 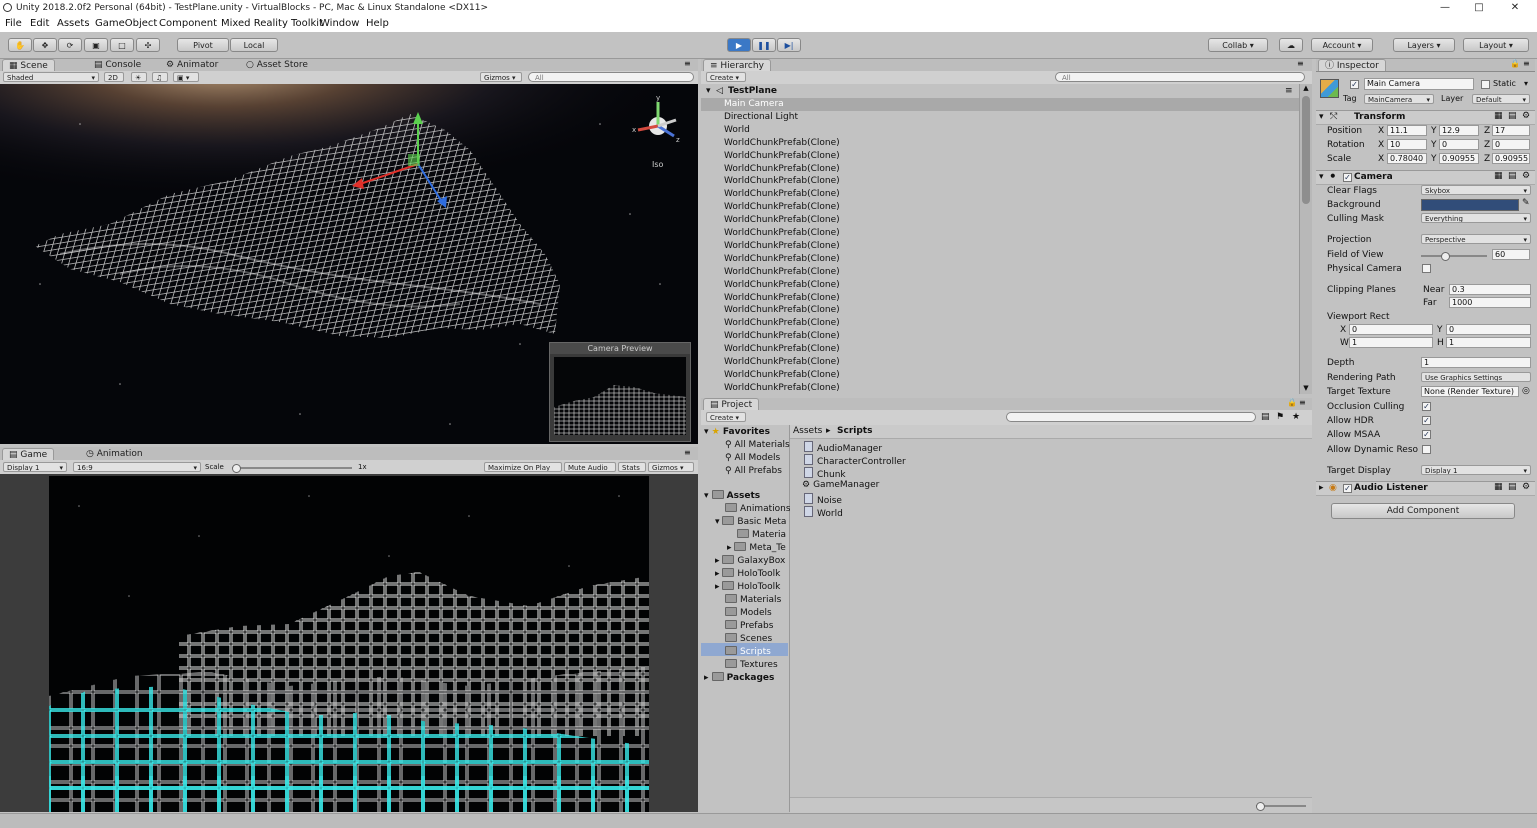 What do you see at coordinates (1476, 470) in the screenshot?
I see `target-display-dropdown: Display 1 ▾` at bounding box center [1476, 470].